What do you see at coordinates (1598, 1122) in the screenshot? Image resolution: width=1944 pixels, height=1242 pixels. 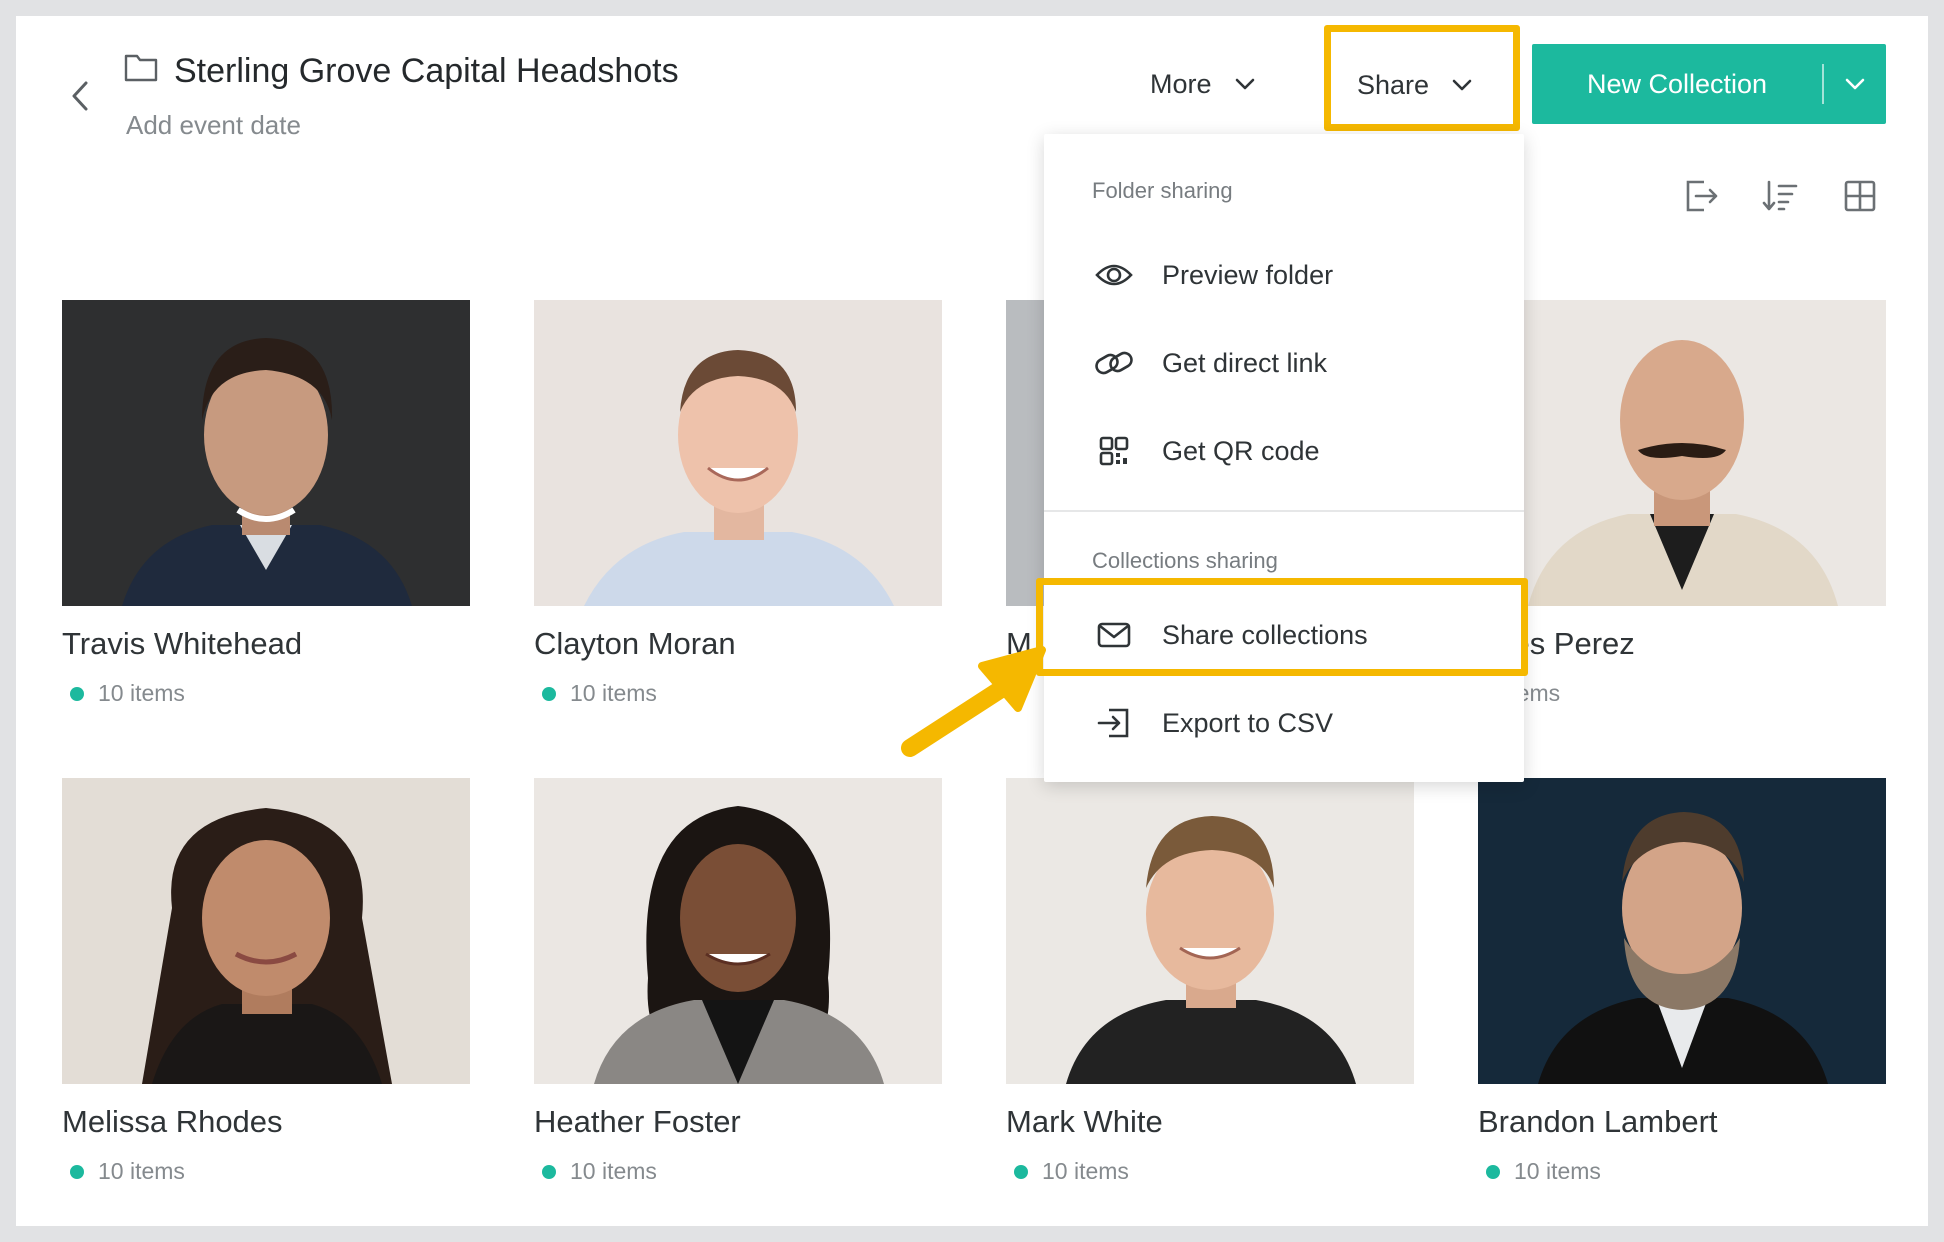 I see `collection-name: Brandon Lambert` at bounding box center [1598, 1122].